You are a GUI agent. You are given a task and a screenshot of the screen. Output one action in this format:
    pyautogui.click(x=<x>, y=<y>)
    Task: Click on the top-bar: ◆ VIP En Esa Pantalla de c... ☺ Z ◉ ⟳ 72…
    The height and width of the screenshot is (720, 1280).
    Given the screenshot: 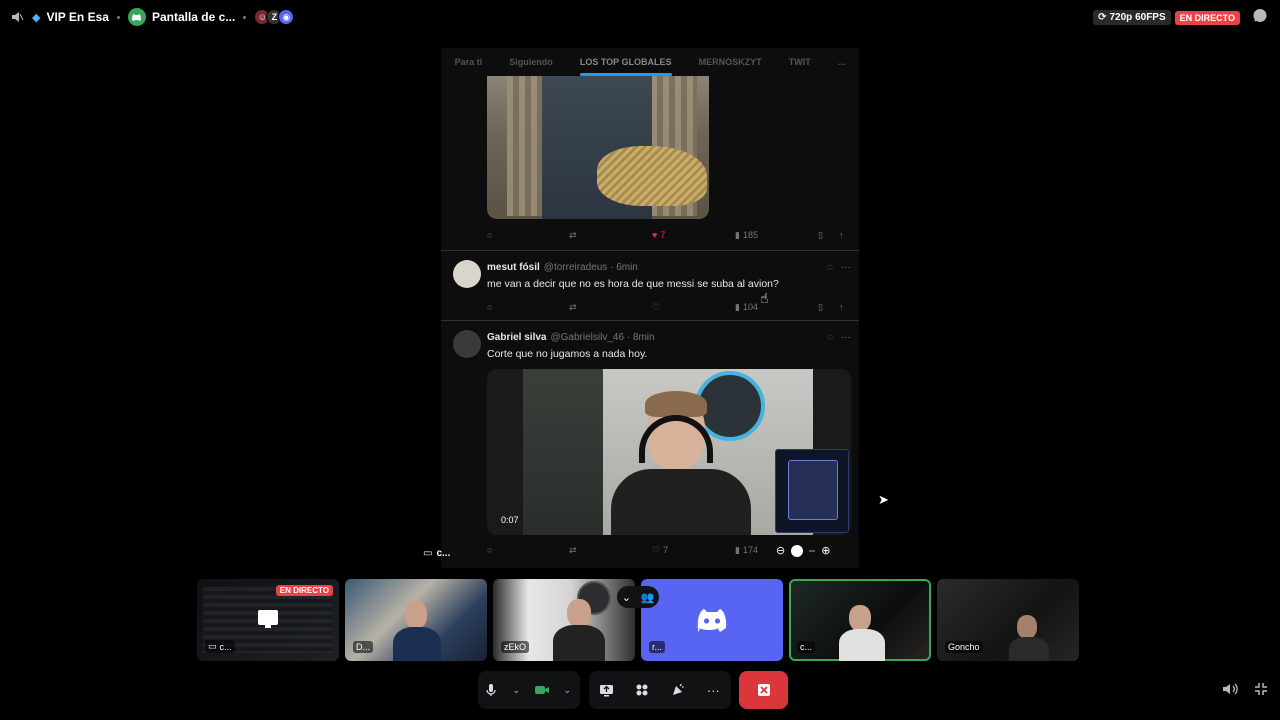 What is the action you would take?
    pyautogui.click(x=640, y=17)
    